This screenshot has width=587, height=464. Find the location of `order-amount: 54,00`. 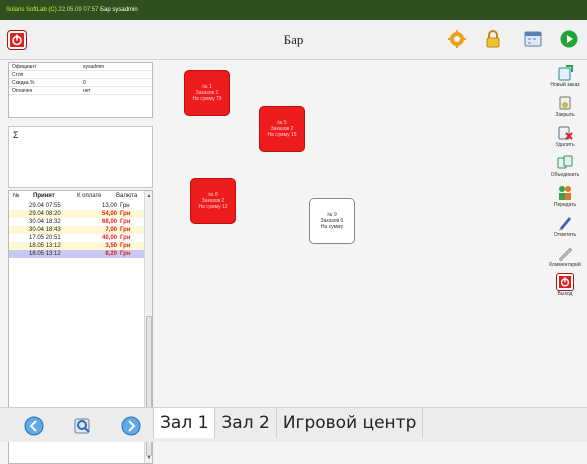

order-amount: 54,00 is located at coordinates (109, 214).